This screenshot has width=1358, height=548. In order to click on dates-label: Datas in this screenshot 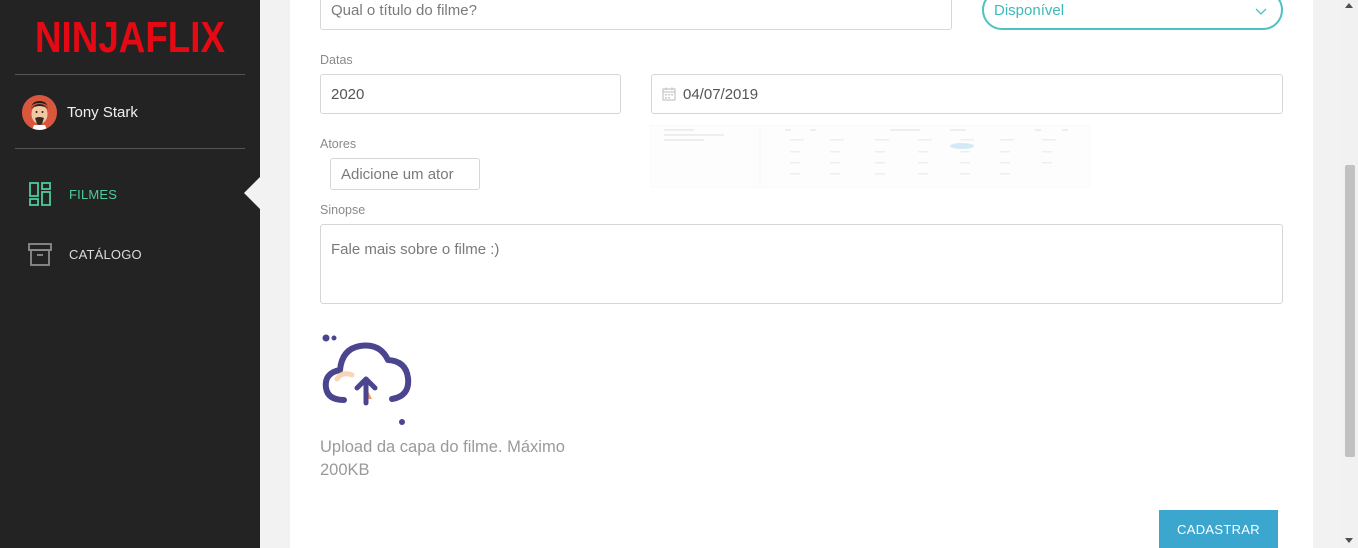, I will do `click(336, 60)`.